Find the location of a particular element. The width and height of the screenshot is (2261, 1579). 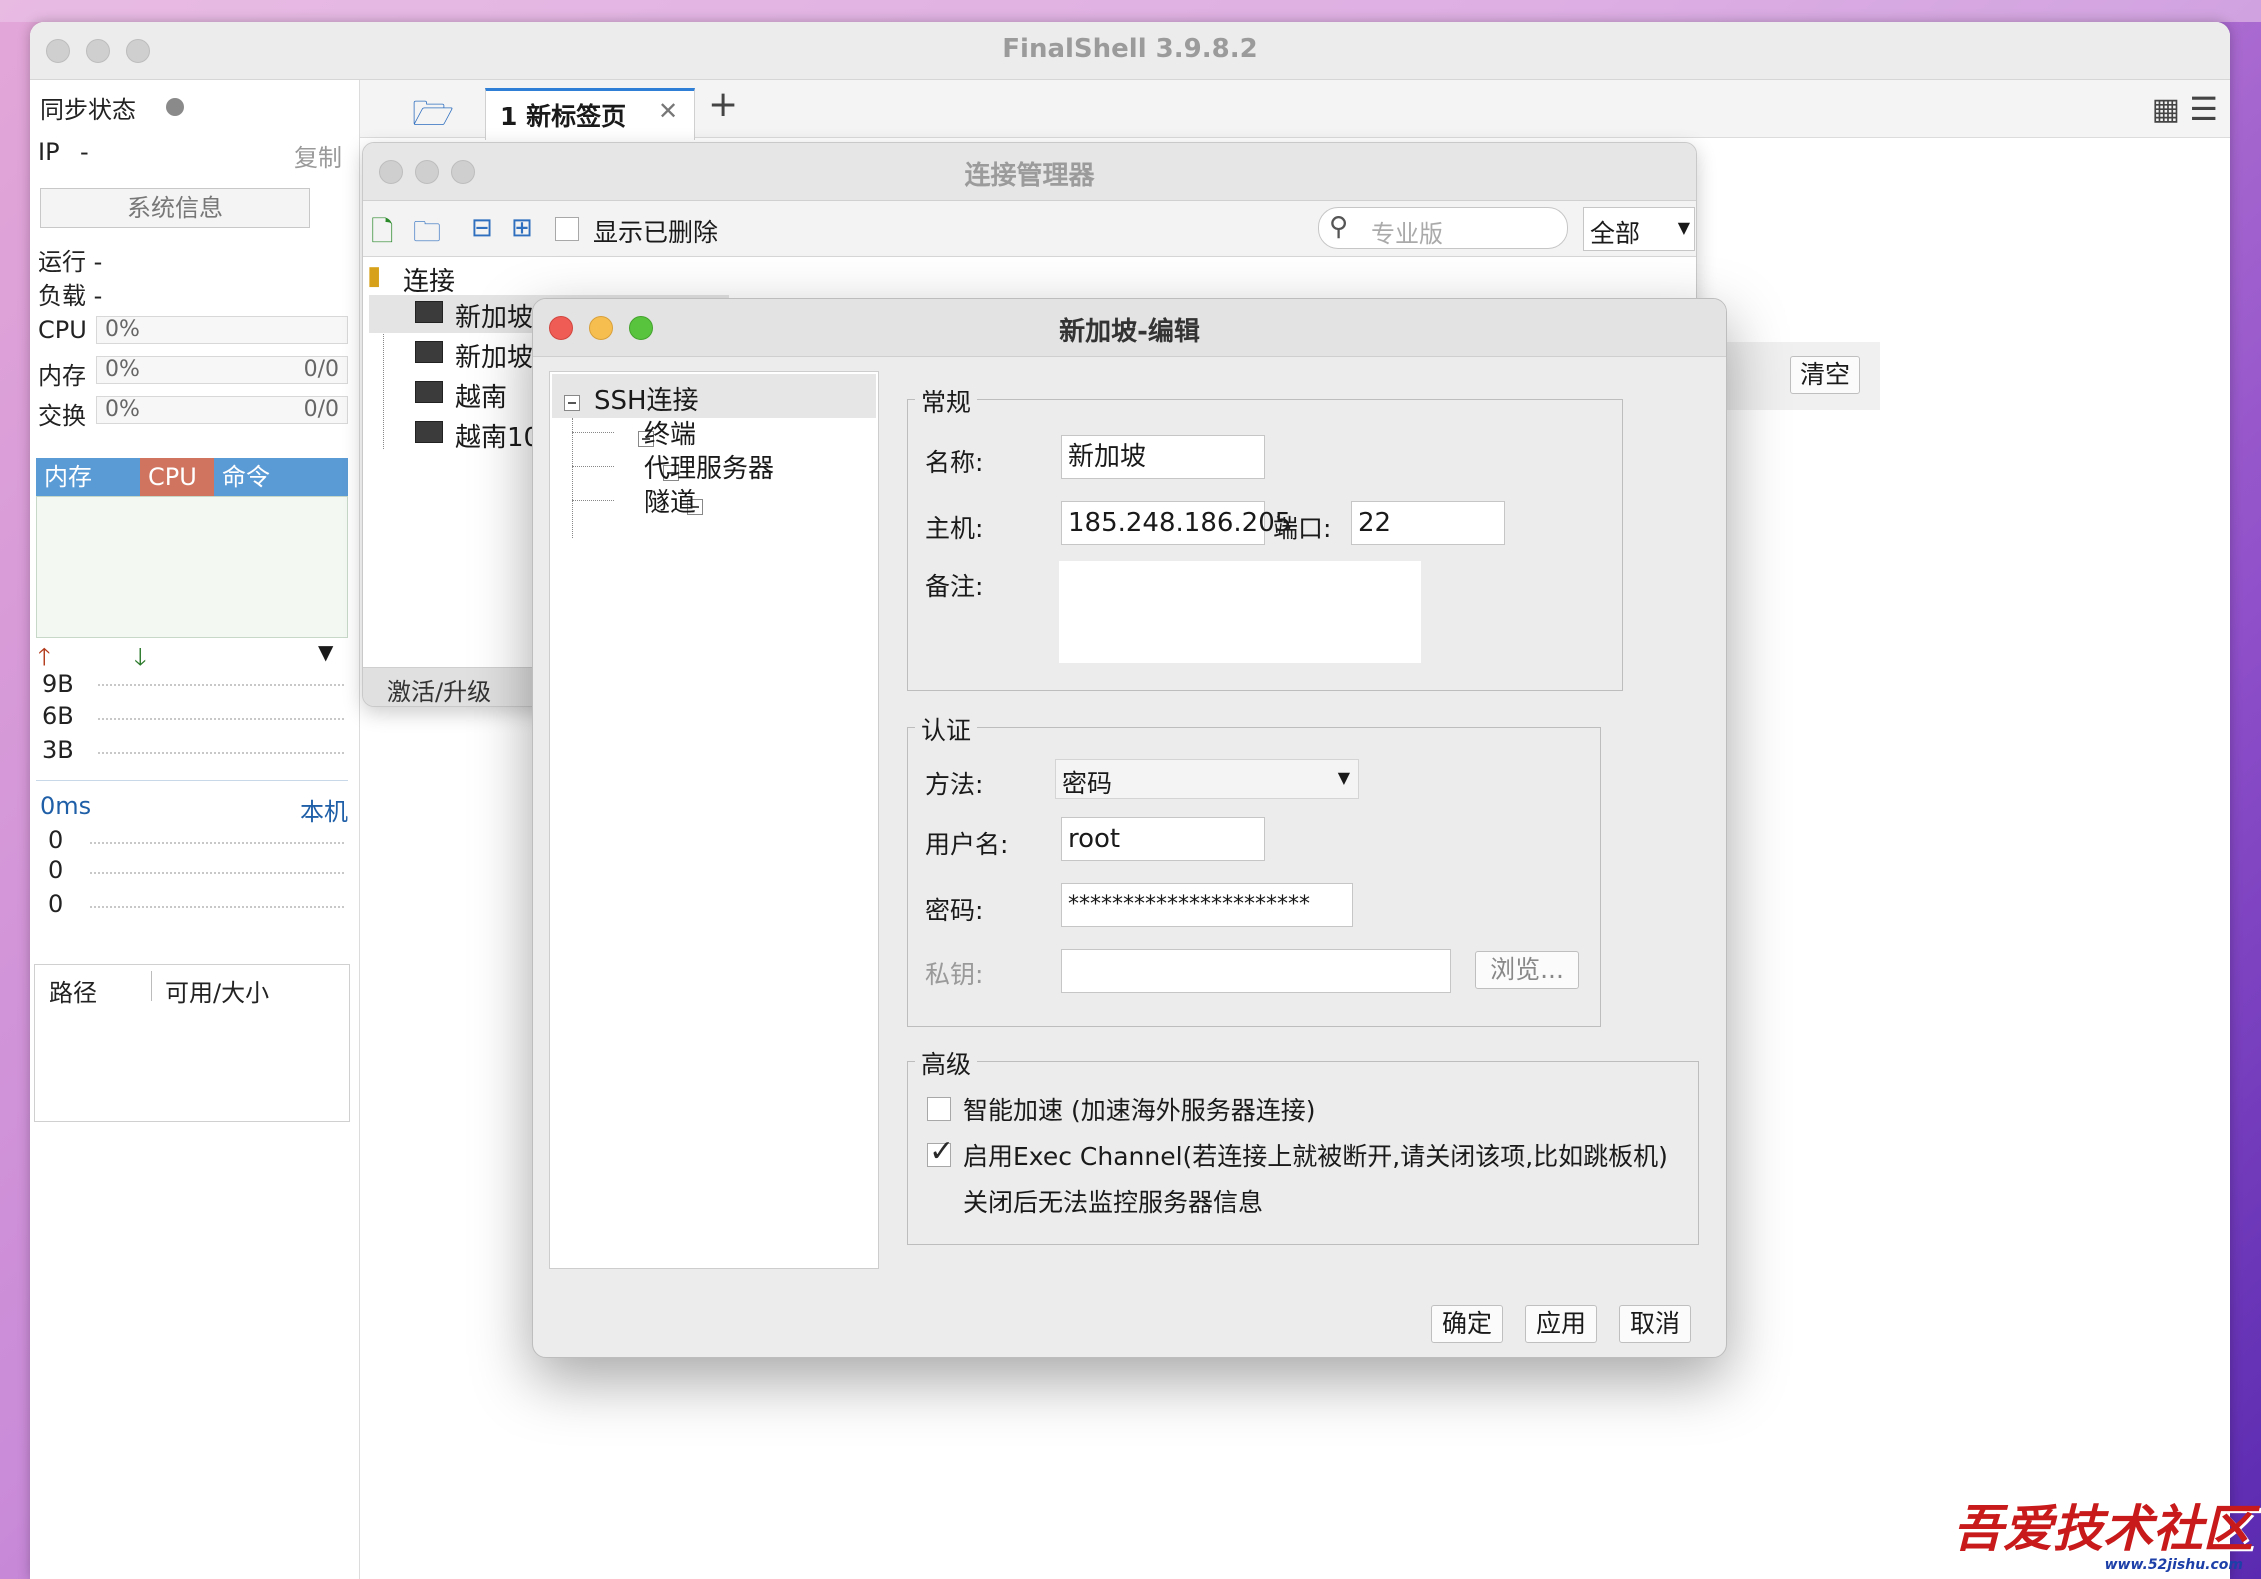

monitor-tabs: 内存 CPU 命令 is located at coordinates (192, 477).